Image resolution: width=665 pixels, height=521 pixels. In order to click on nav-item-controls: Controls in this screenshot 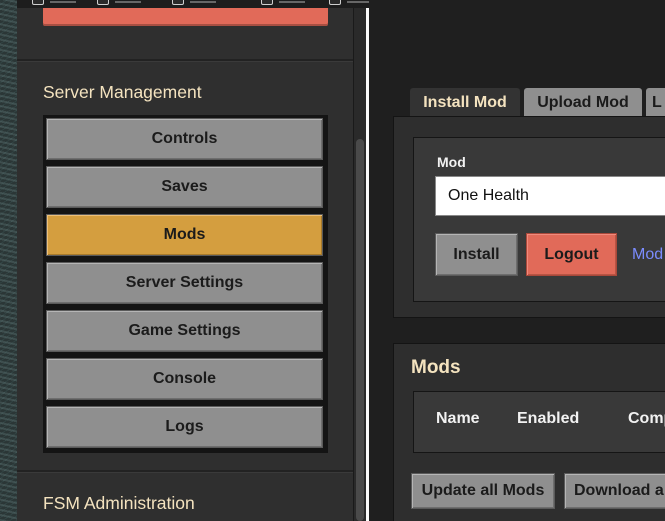, I will do `click(184, 139)`.